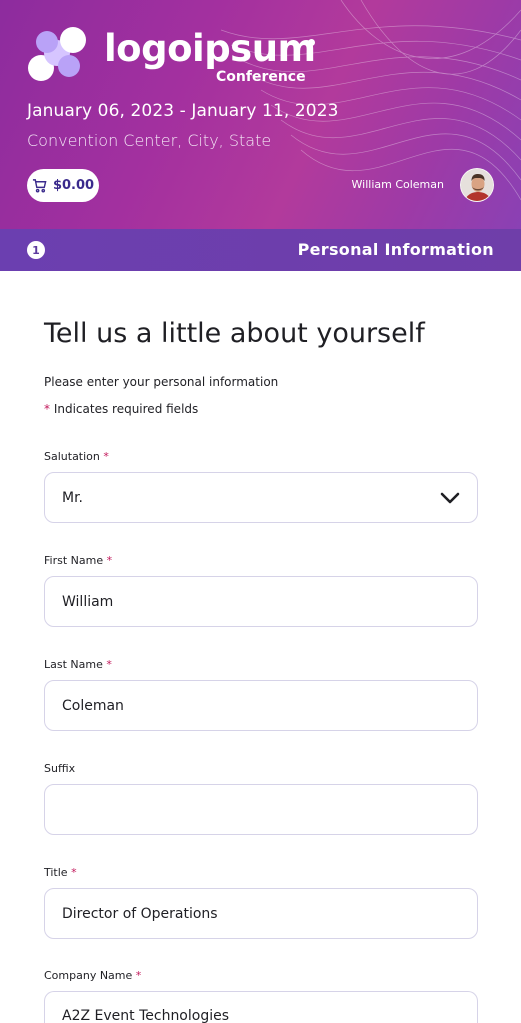 This screenshot has width=521, height=1023. Describe the element at coordinates (93, 705) in the screenshot. I see `last-name-value: Coleman` at that location.